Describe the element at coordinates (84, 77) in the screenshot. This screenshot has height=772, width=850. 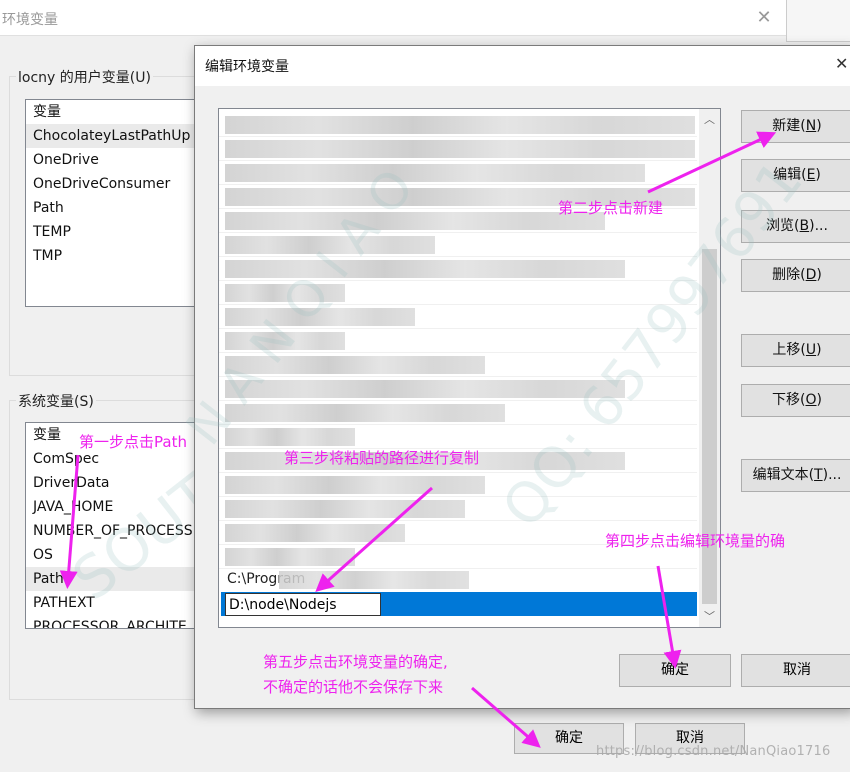
I see `user-variables-label: locny 的用户变量(U)` at that location.